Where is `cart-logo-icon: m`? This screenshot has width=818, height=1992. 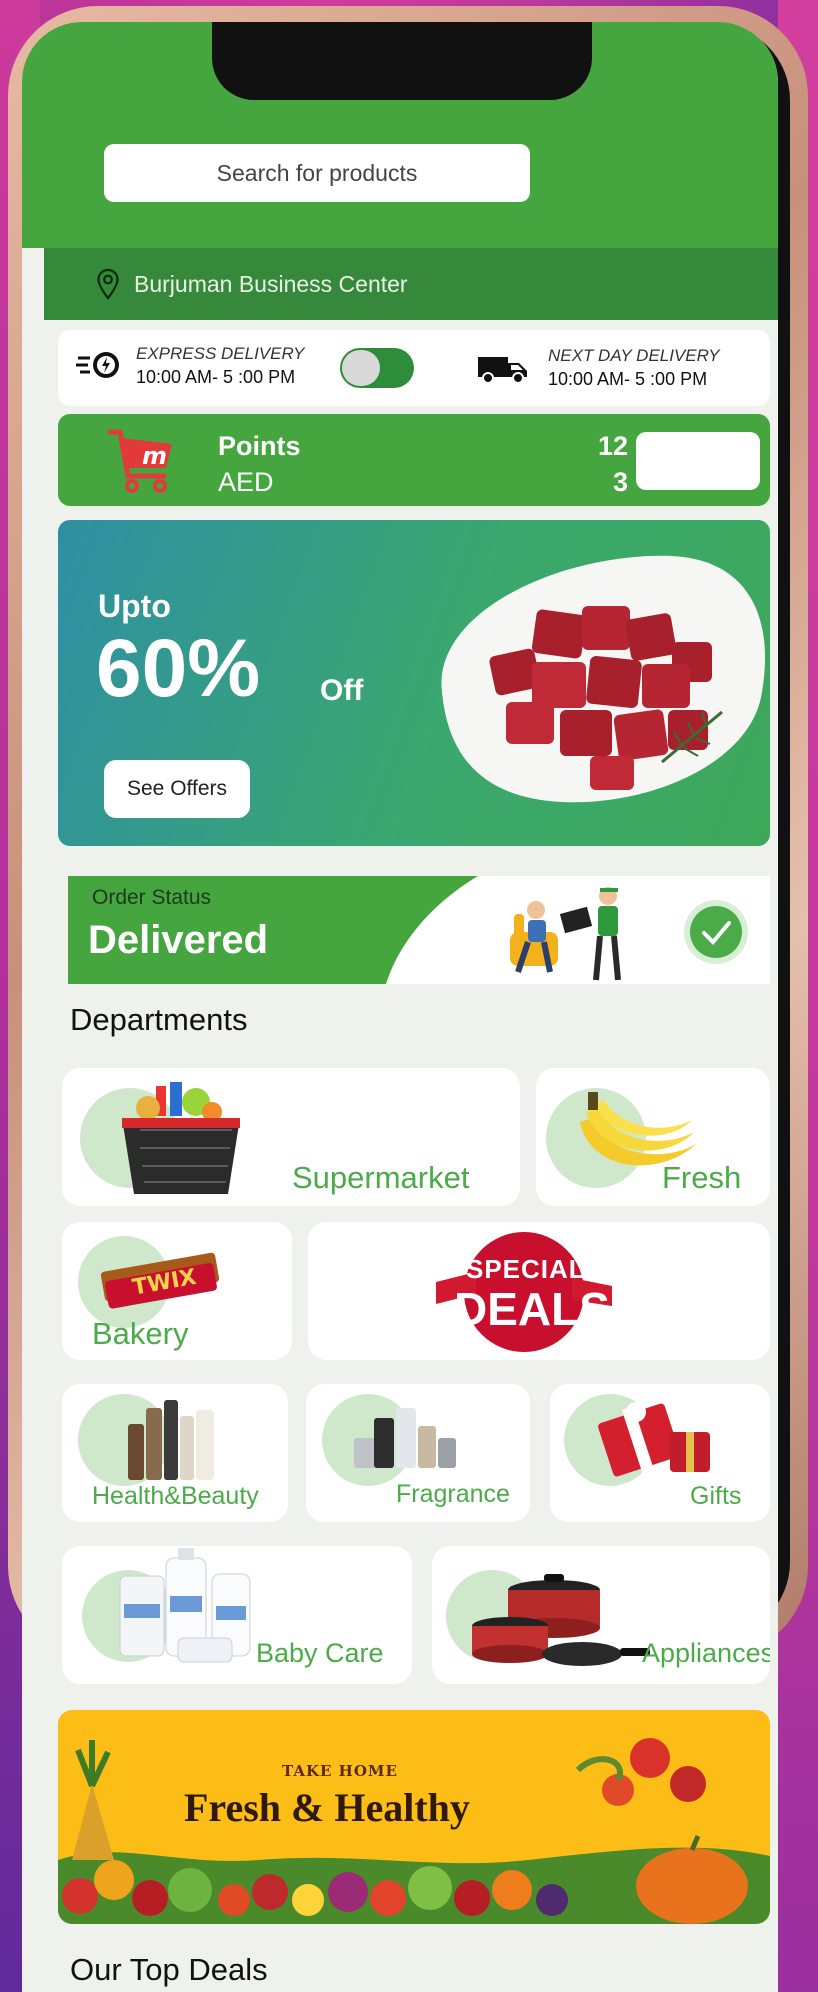
cart-logo-icon: m is located at coordinates (139, 461).